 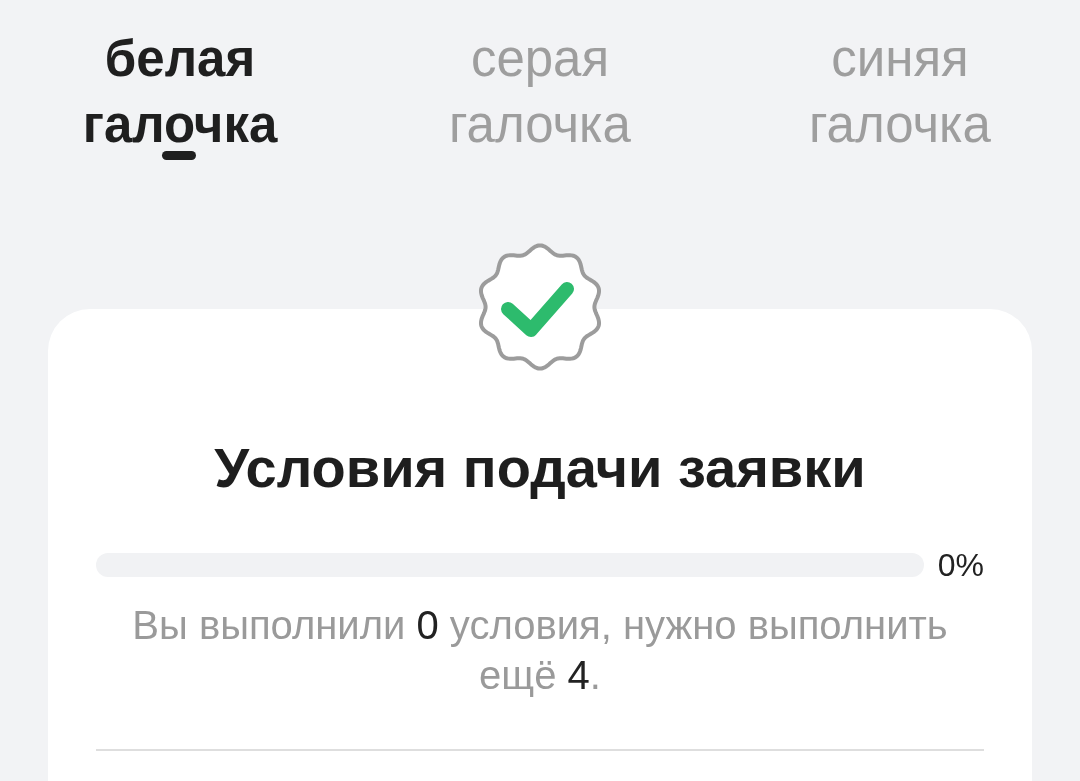 What do you see at coordinates (180, 93) in the screenshot?
I see `tab: белая галочка` at bounding box center [180, 93].